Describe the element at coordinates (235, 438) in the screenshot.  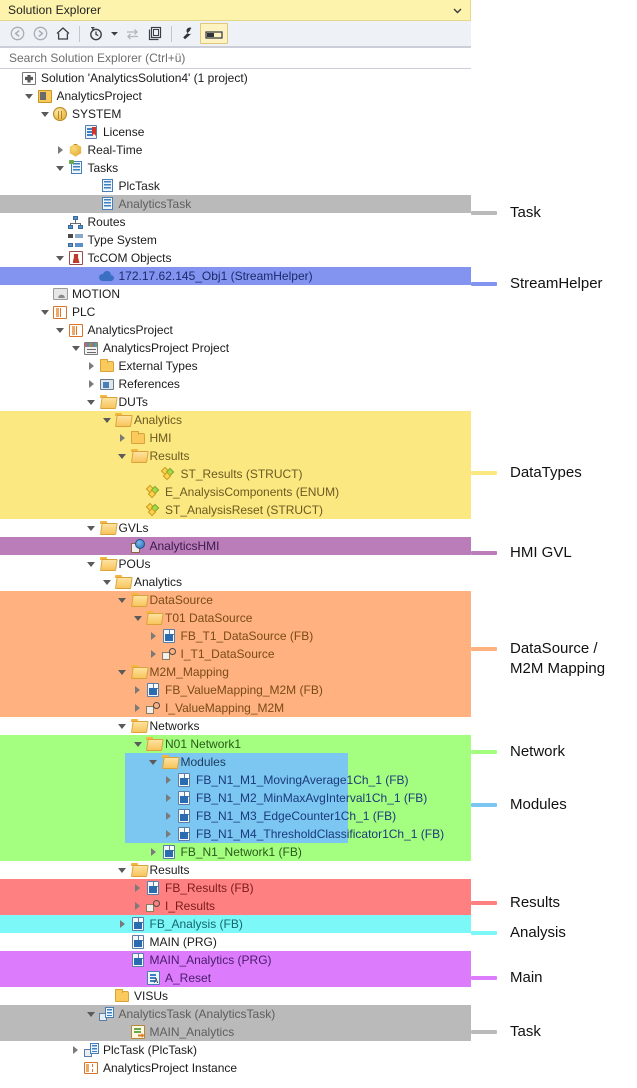
I see `tree-item: HMI` at that location.